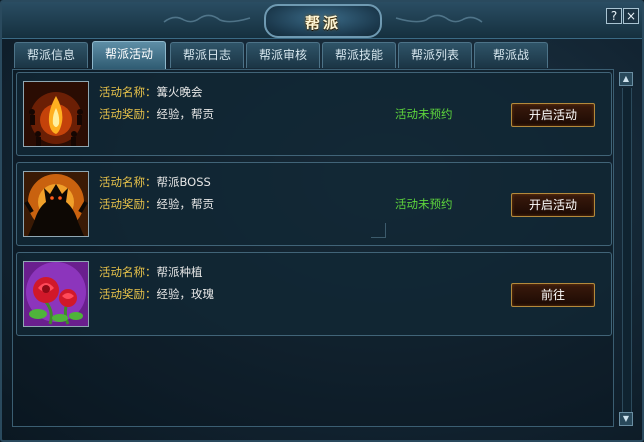  I want to click on close-button: ×, so click(631, 16).